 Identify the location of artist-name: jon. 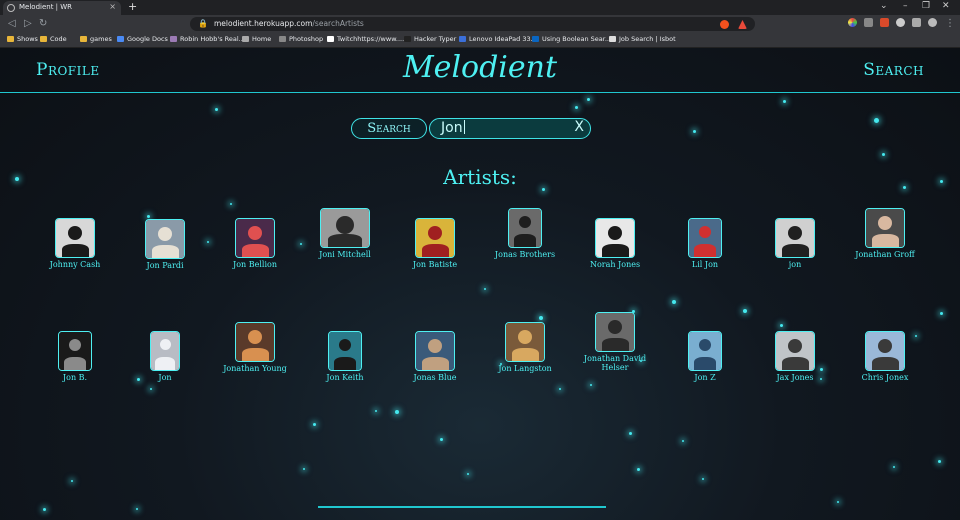
(795, 264).